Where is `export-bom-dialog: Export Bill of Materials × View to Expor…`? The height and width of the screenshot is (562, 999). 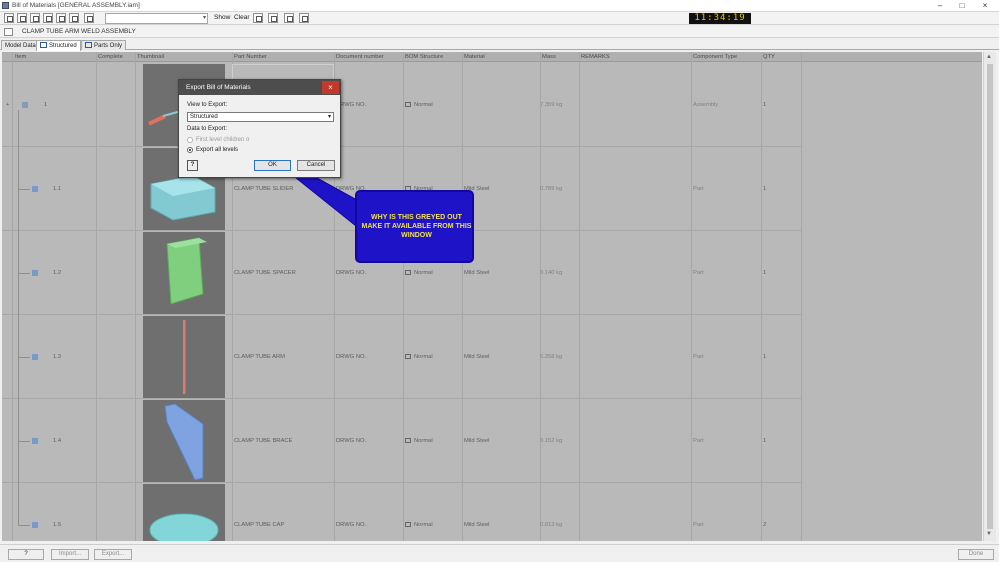
export-bom-dialog: Export Bill of Materials × View to Expor… is located at coordinates (259, 128).